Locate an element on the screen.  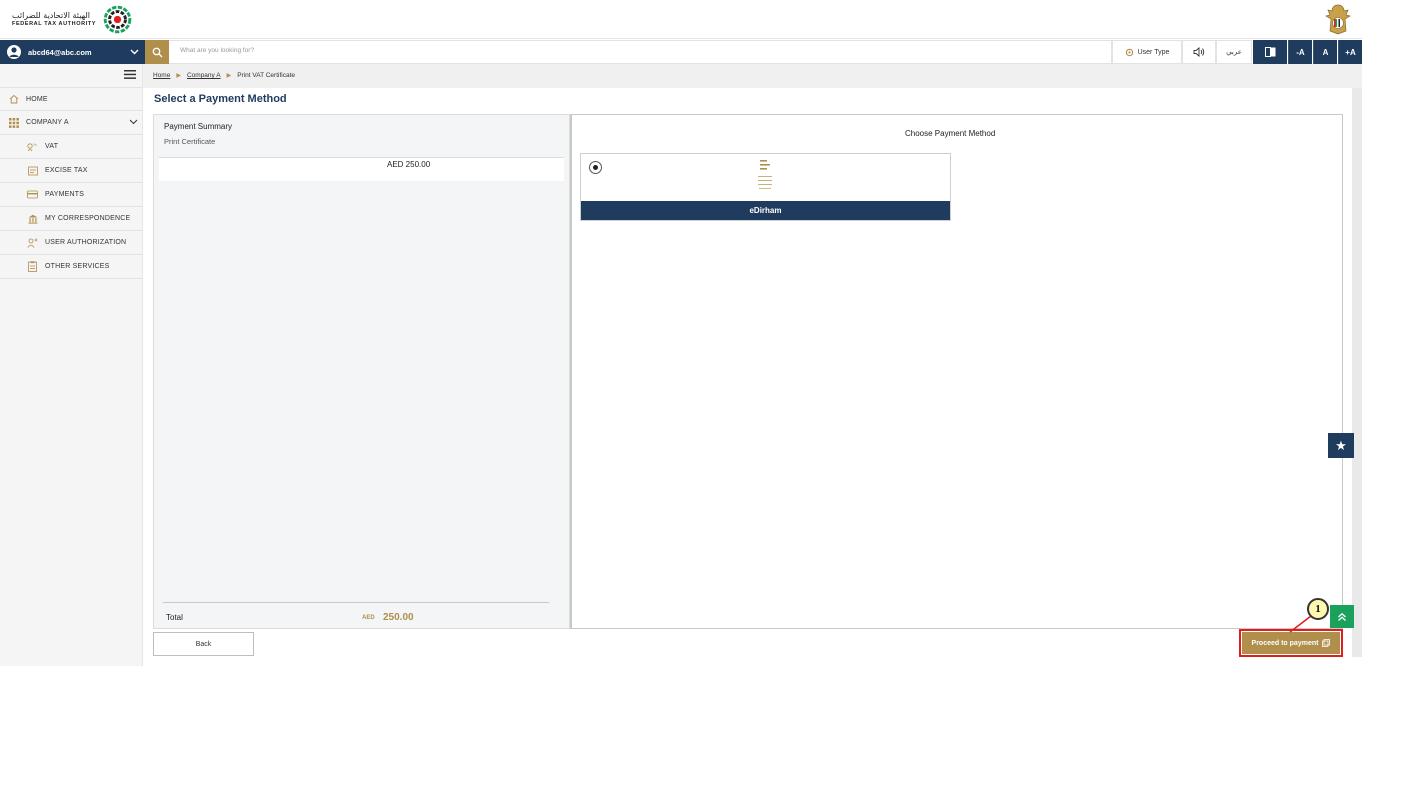
grid-icon is located at coordinates (13, 122).